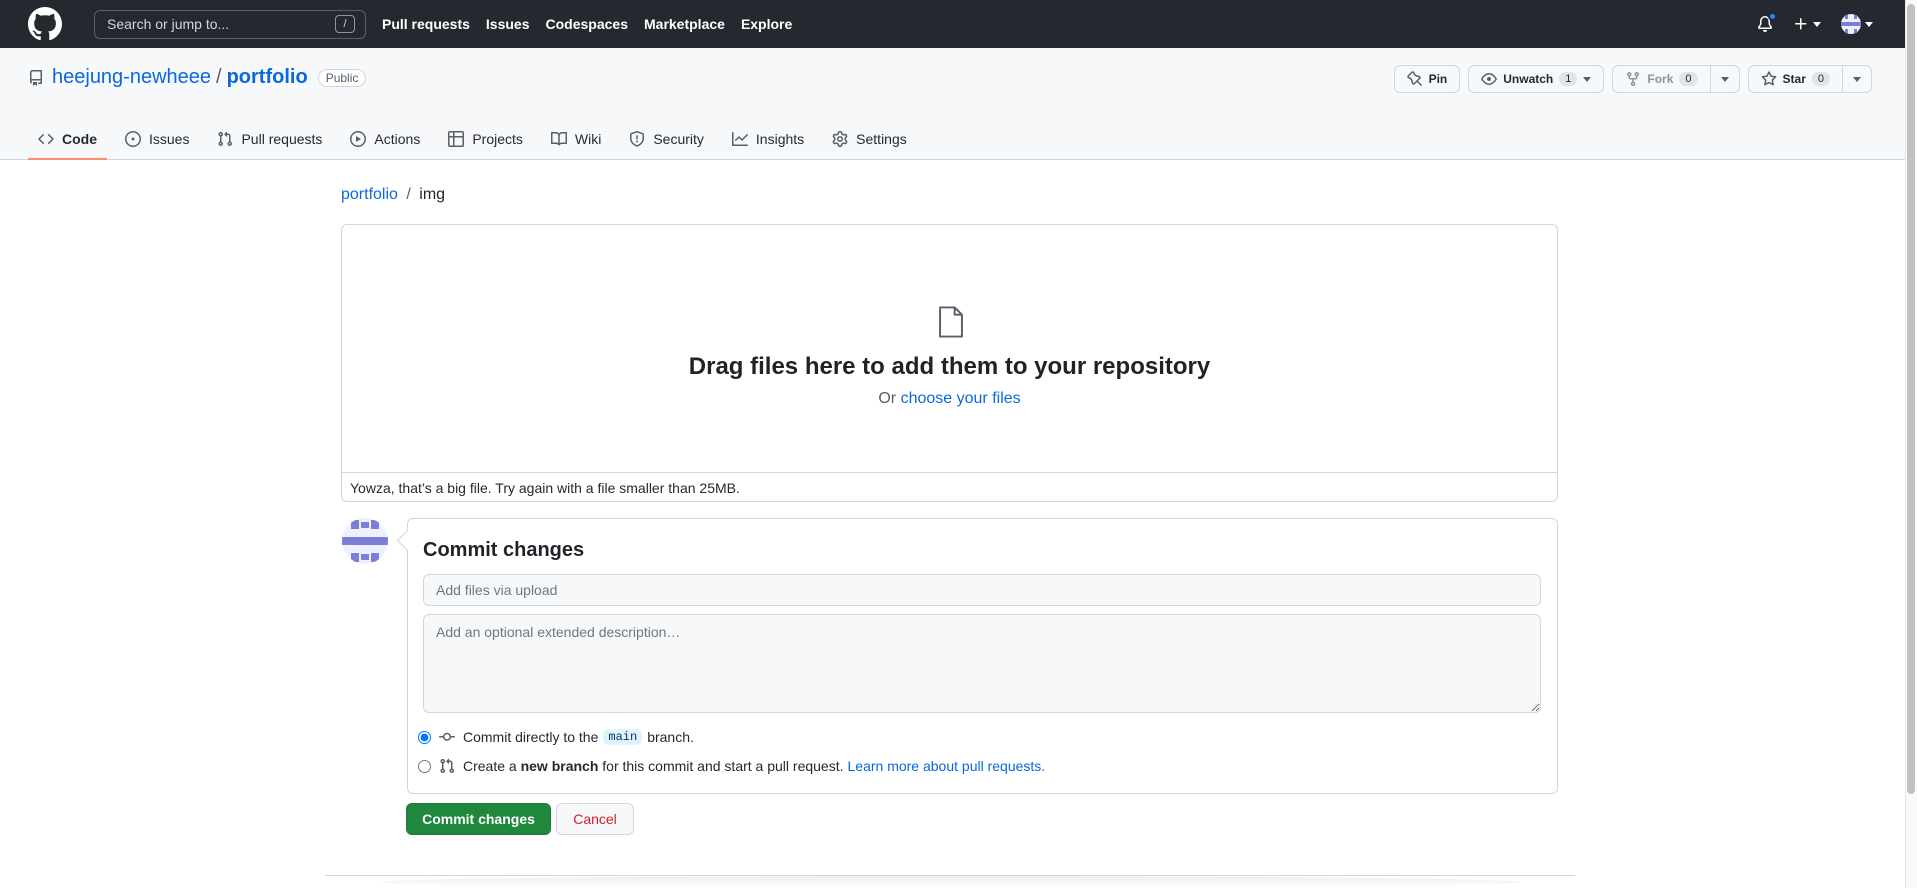 The image size is (1917, 888). What do you see at coordinates (670, 737) in the screenshot?
I see `commit-direct-suffix: branch.` at bounding box center [670, 737].